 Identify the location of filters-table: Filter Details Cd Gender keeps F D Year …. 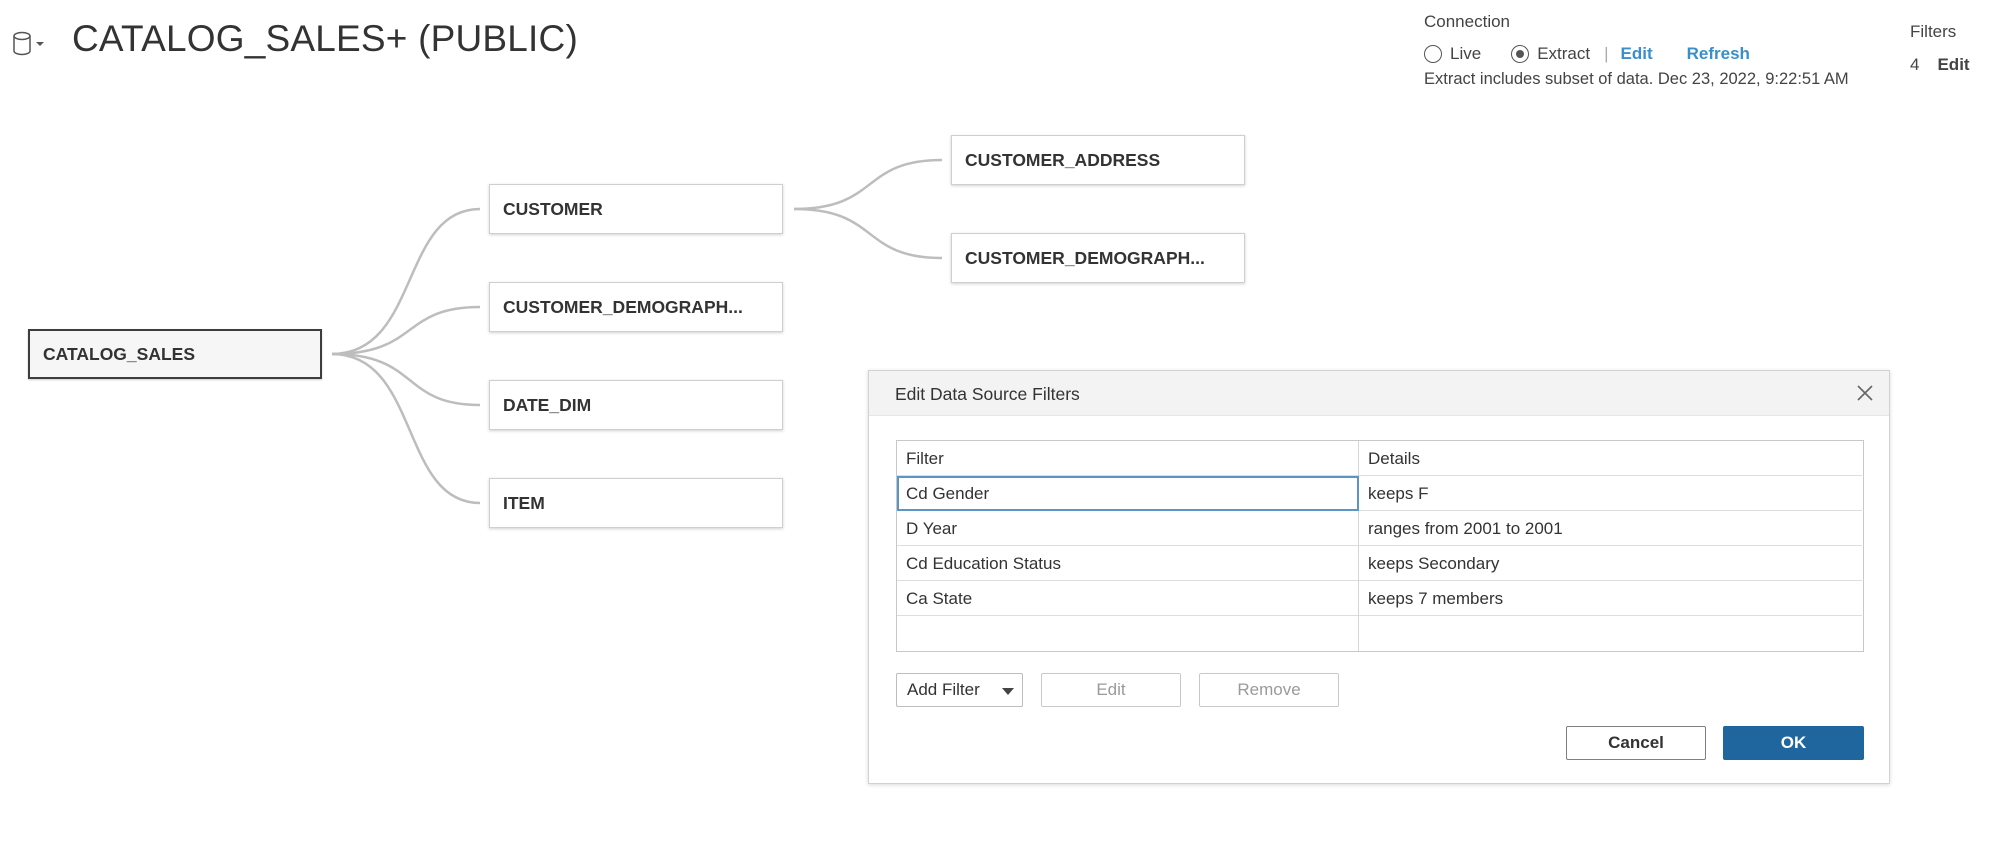
(1380, 546).